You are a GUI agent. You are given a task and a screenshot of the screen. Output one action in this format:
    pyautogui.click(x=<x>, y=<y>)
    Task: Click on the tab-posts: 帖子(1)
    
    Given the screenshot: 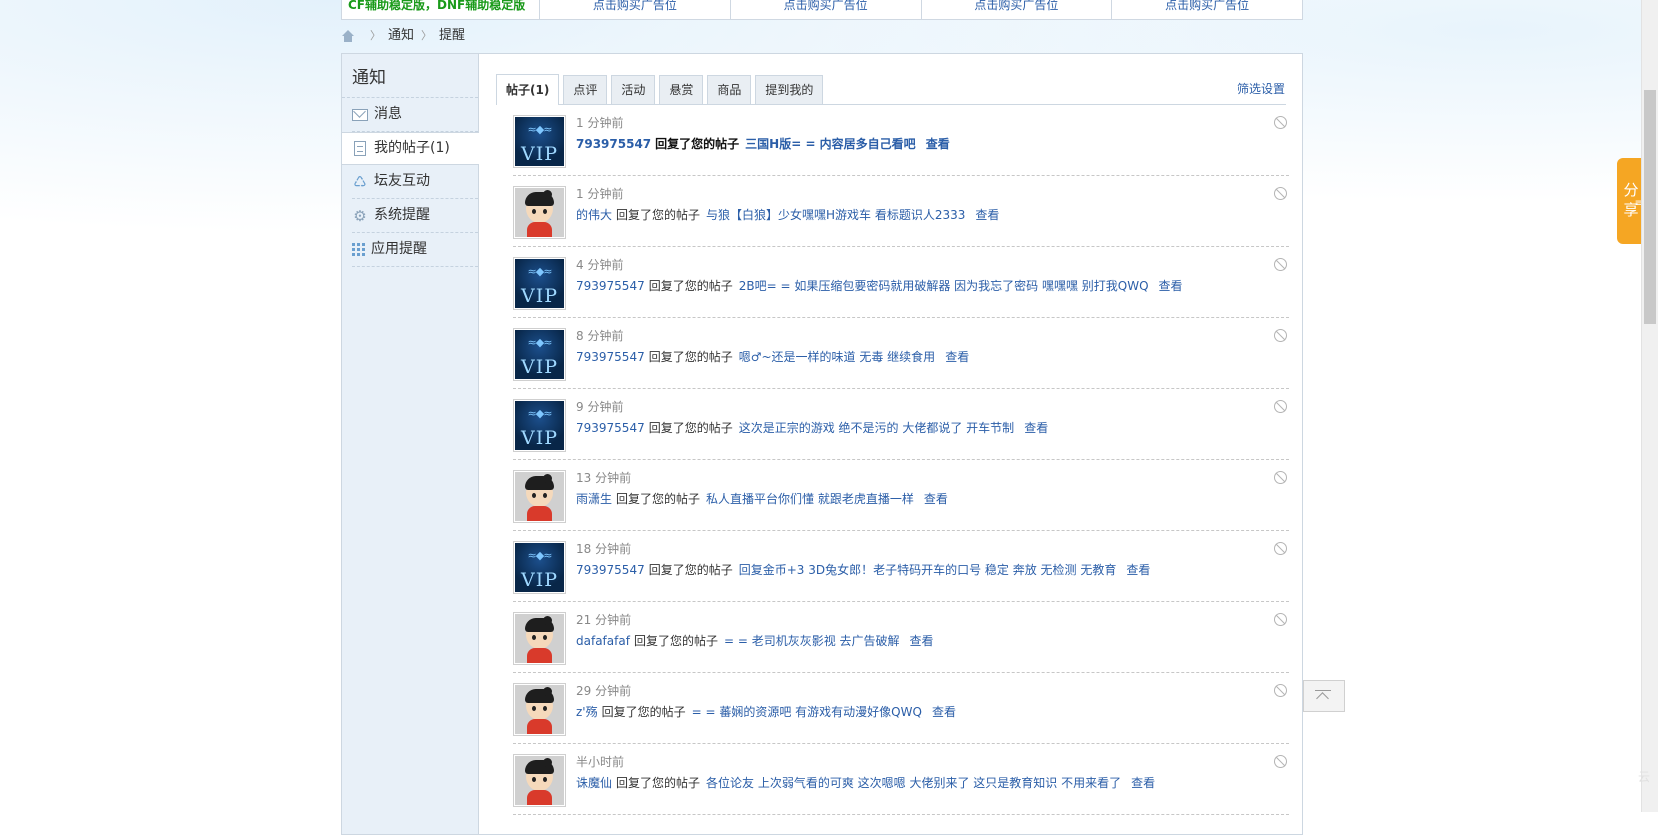 What is the action you would take?
    pyautogui.click(x=528, y=89)
    